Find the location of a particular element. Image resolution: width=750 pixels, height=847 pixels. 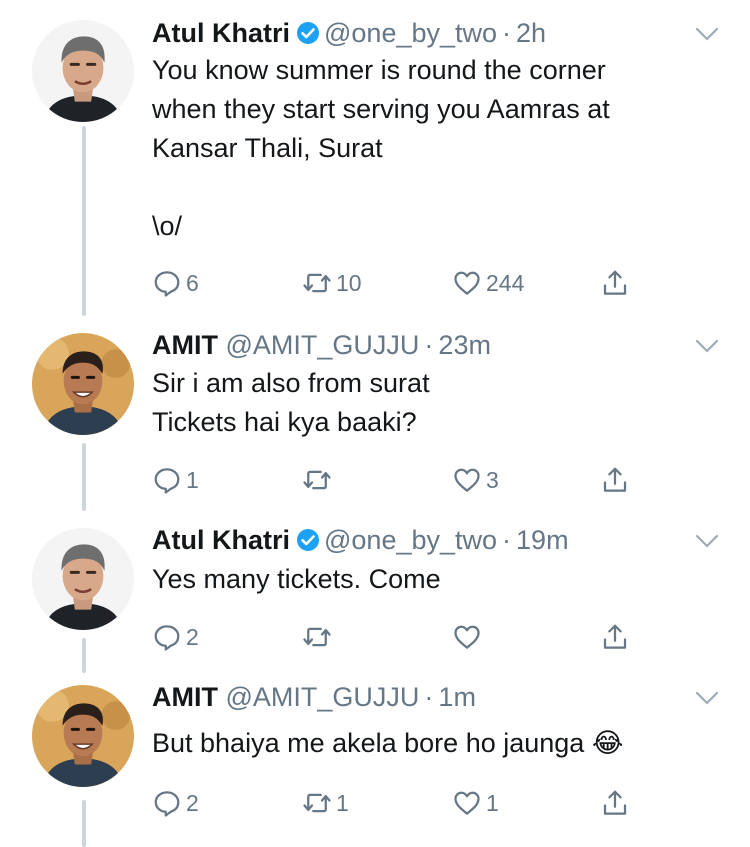

tweet-header: AMIT @AMIT_GUJJU · 1m is located at coordinates (314, 697).